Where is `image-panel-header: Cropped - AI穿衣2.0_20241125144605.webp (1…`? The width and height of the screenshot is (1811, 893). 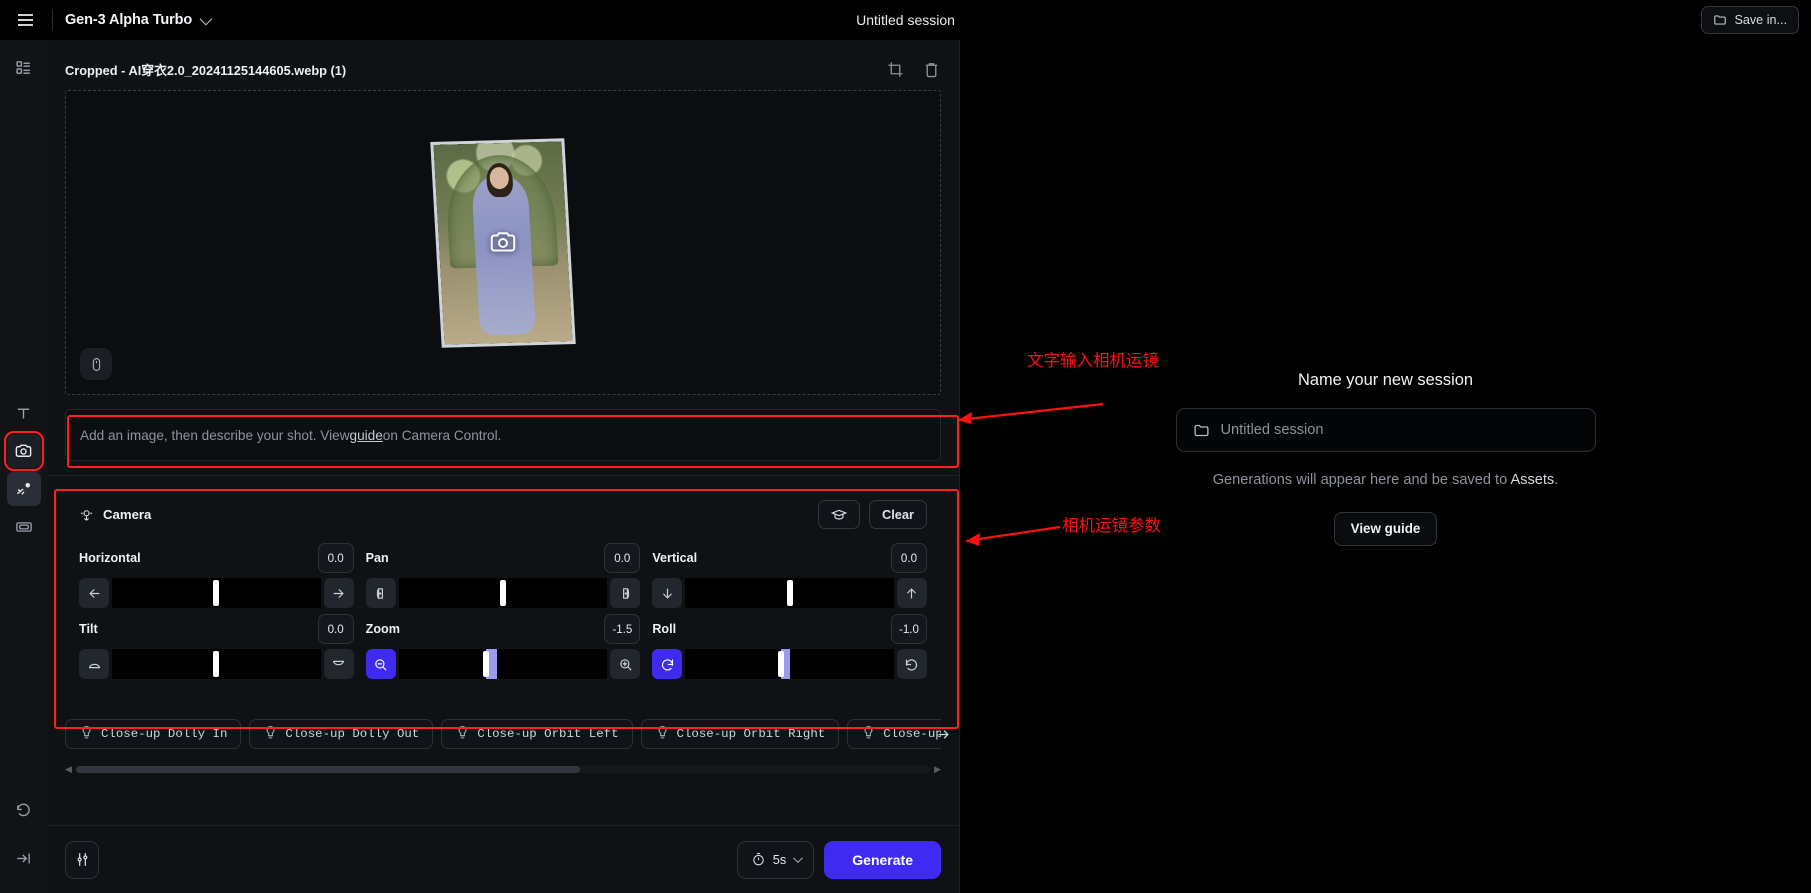 image-panel-header: Cropped - AI穿衣2.0_20241125144605.webp (1… is located at coordinates (503, 69).